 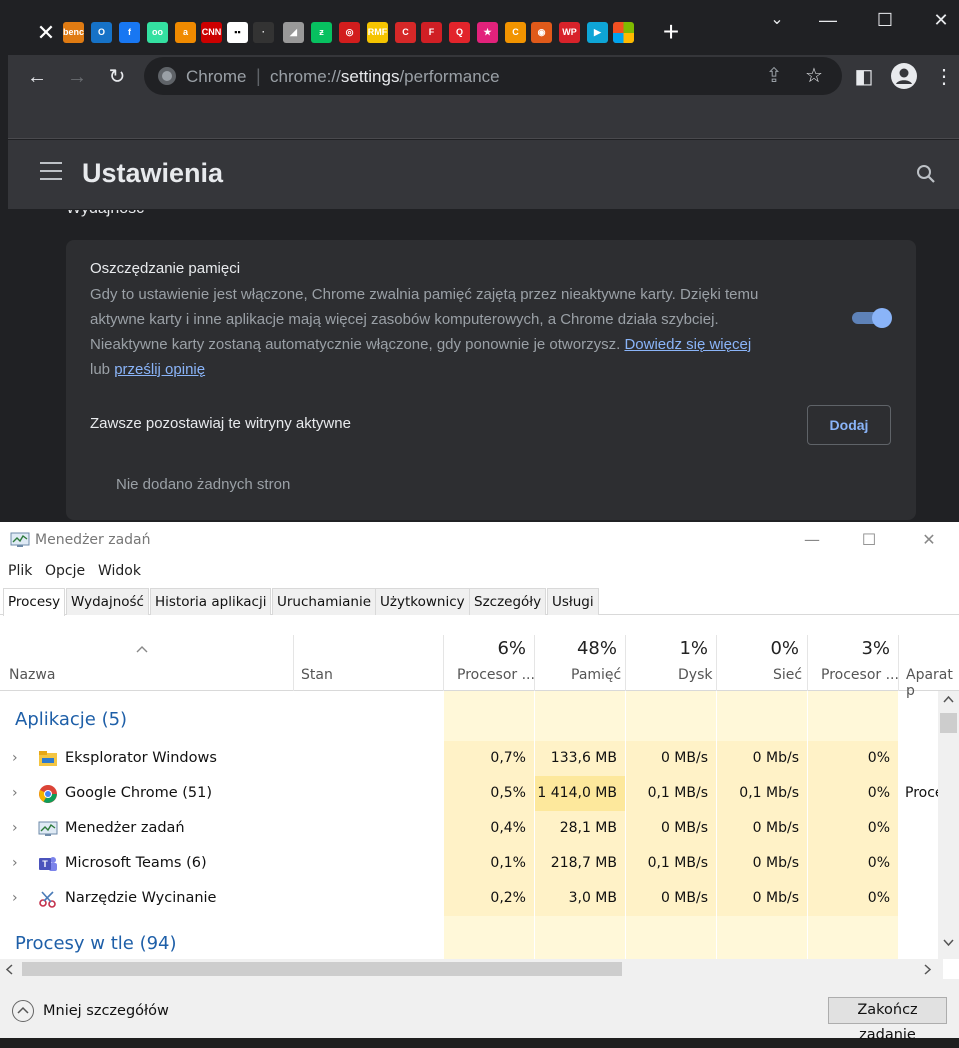 What do you see at coordinates (887, 1020) in the screenshot?
I see `end-task-button: Zakończ zadanie` at bounding box center [887, 1020].